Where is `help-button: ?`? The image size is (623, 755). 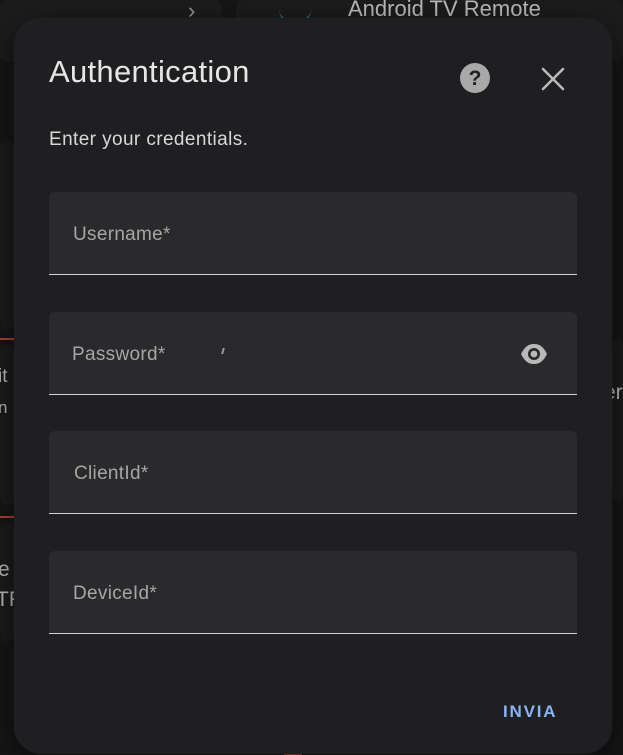 help-button: ? is located at coordinates (475, 78).